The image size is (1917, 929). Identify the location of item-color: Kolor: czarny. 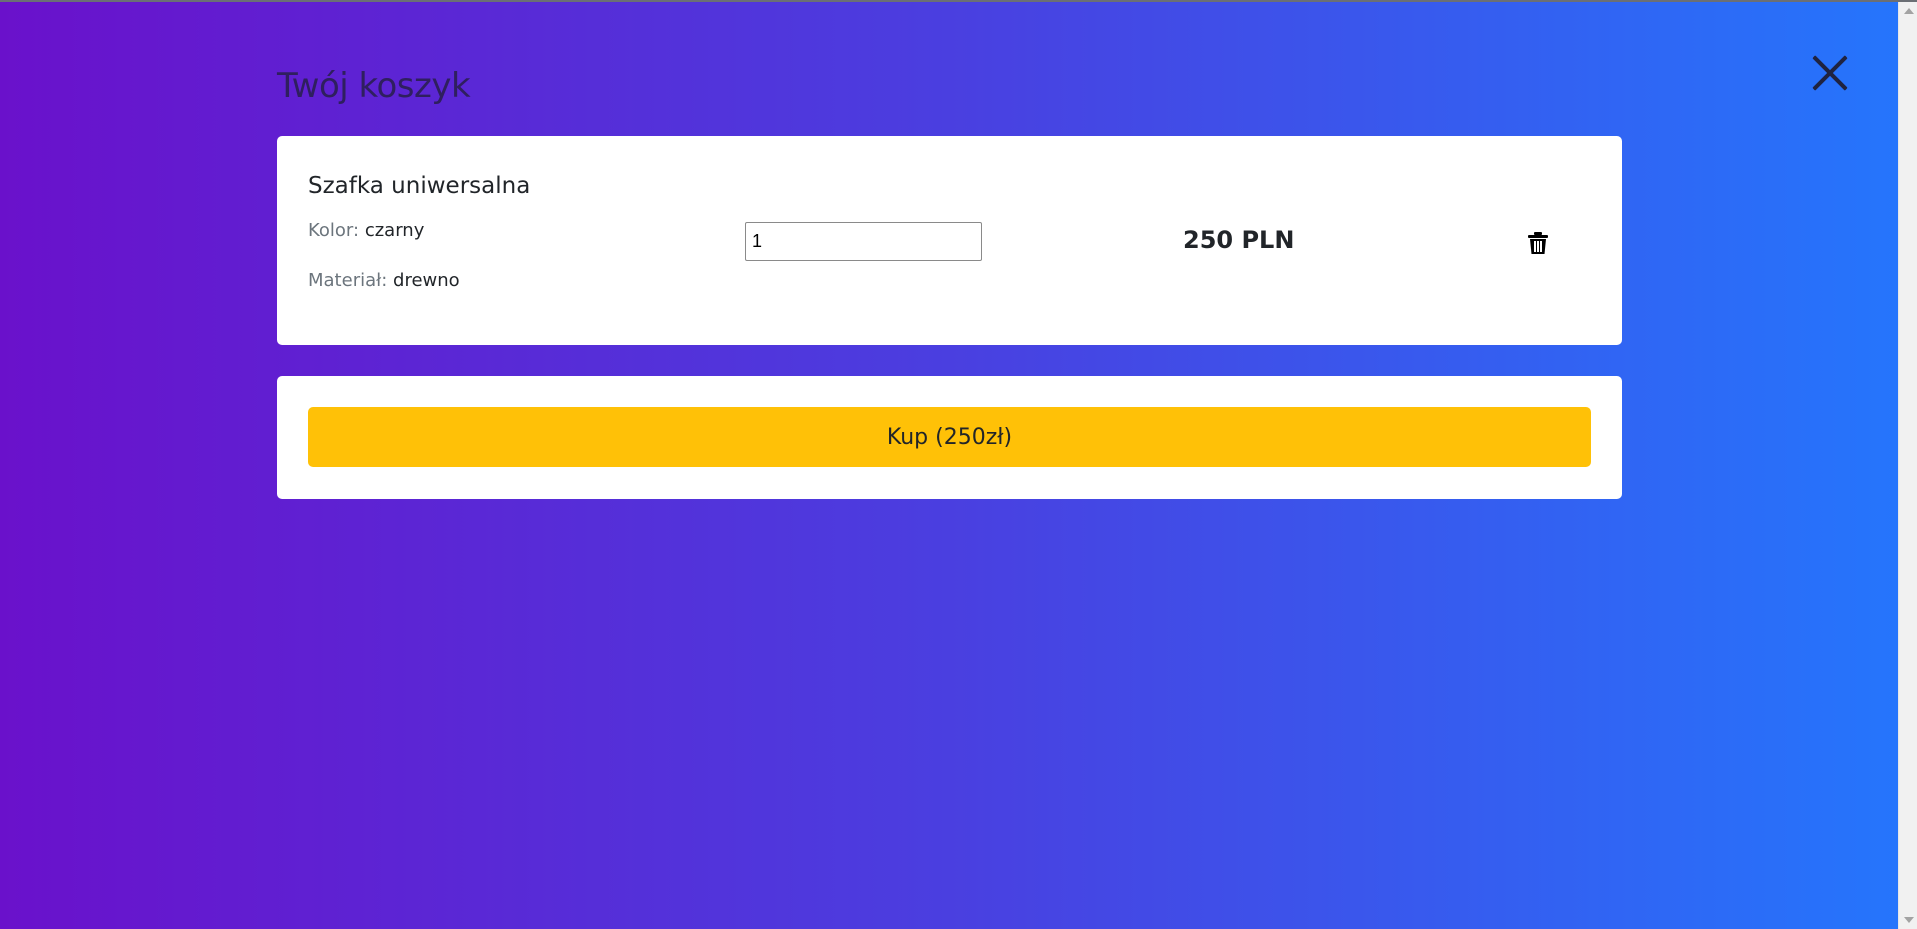
(366, 230).